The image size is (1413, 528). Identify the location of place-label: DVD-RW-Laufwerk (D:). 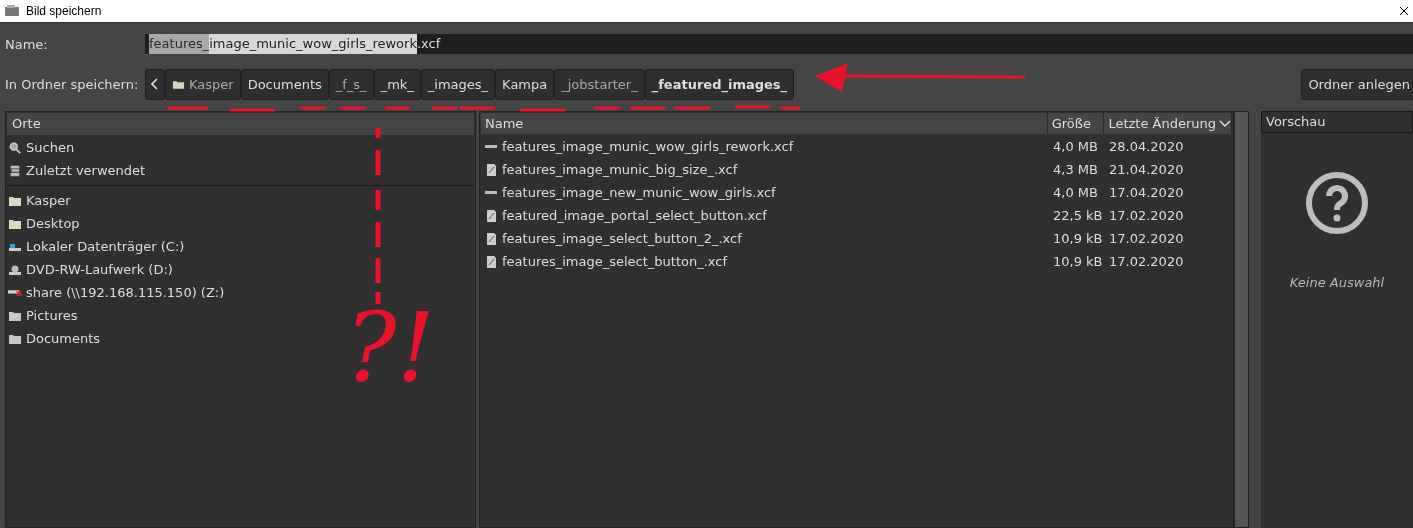
(99, 269).